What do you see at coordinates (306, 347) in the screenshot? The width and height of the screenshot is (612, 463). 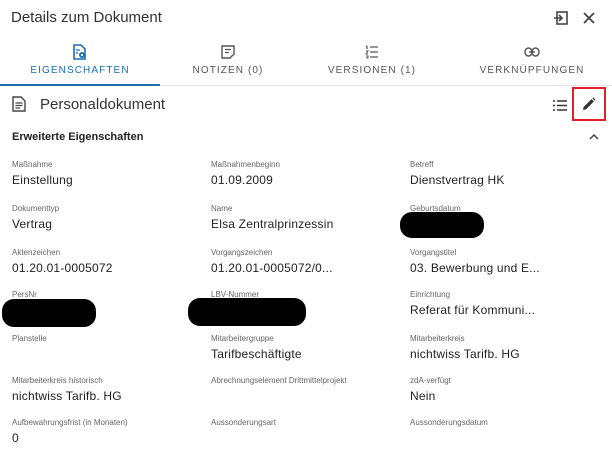 I see `field-mitarbeitergruppe: Mitarbeitergruppe Tarifbeschäftigte` at bounding box center [306, 347].